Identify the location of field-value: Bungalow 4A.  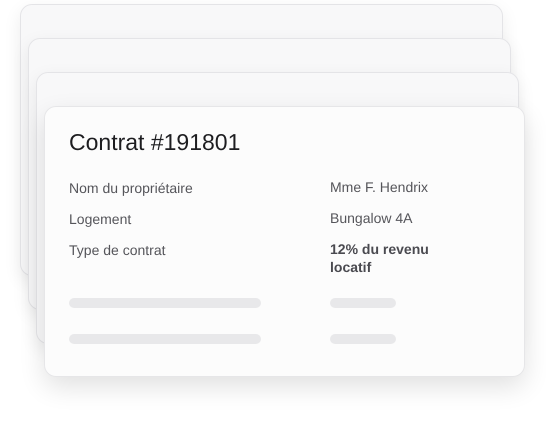
(372, 218).